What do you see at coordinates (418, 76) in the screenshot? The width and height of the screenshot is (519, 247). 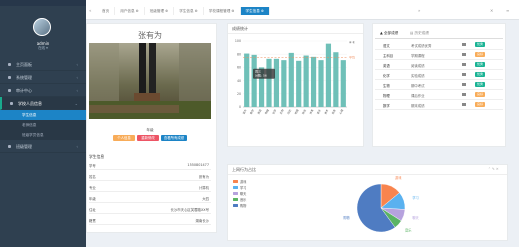 I see `list-item-desc: 实验成绩` at bounding box center [418, 76].